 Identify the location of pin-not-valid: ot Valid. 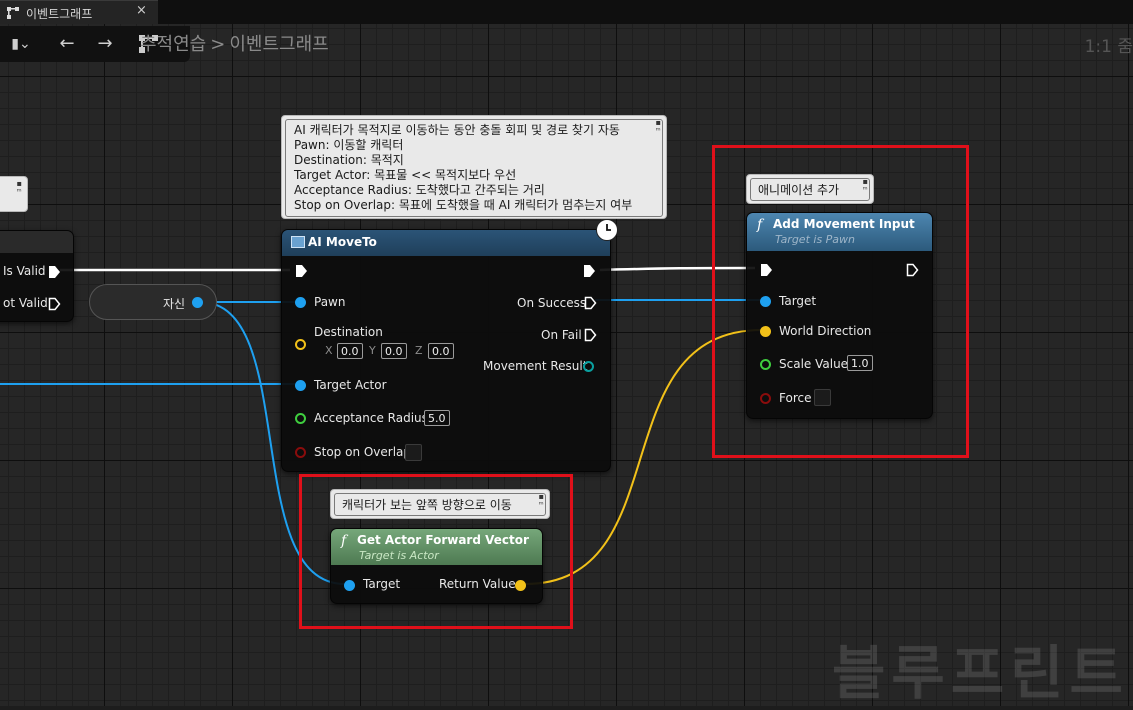
(25, 303).